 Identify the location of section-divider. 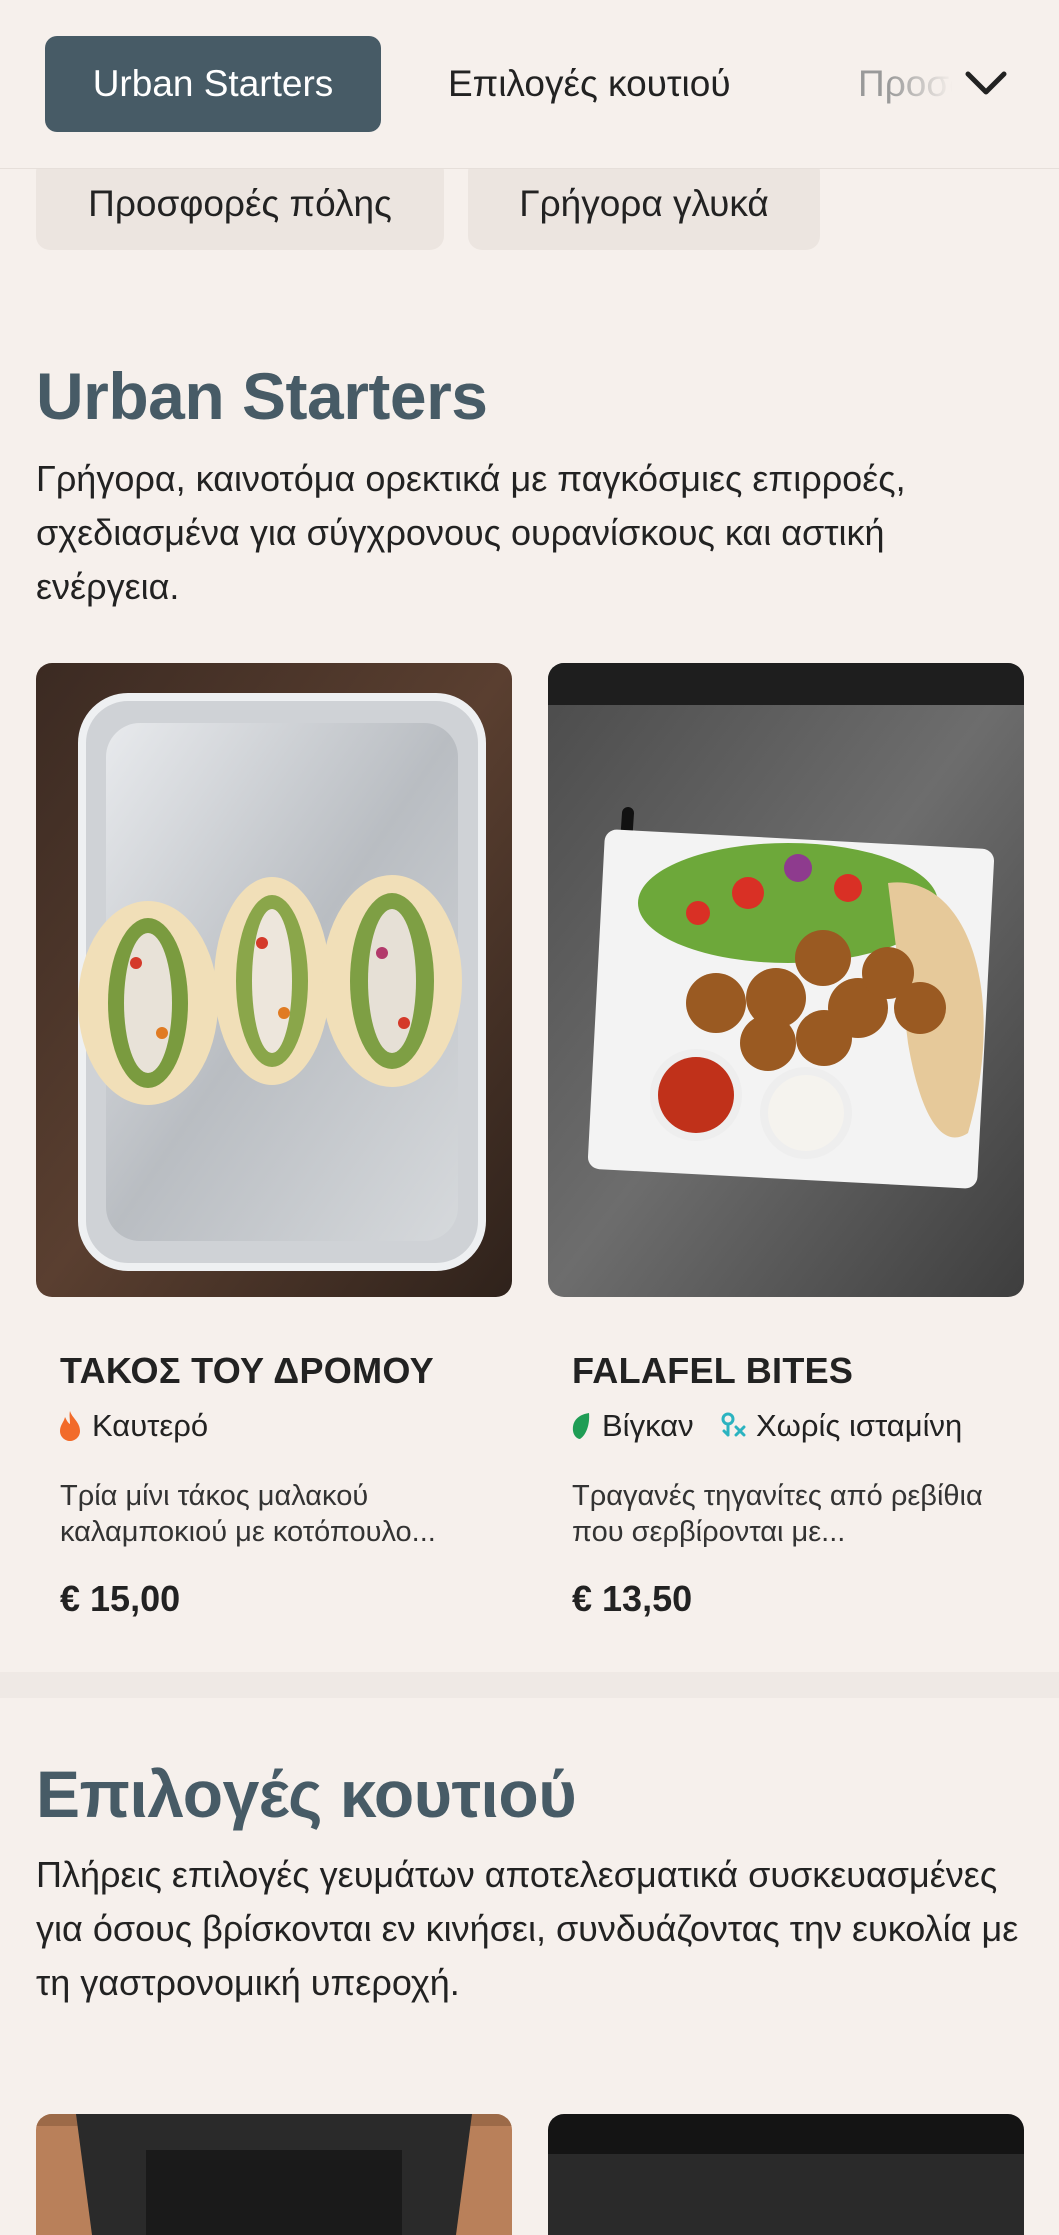
(529, 1685).